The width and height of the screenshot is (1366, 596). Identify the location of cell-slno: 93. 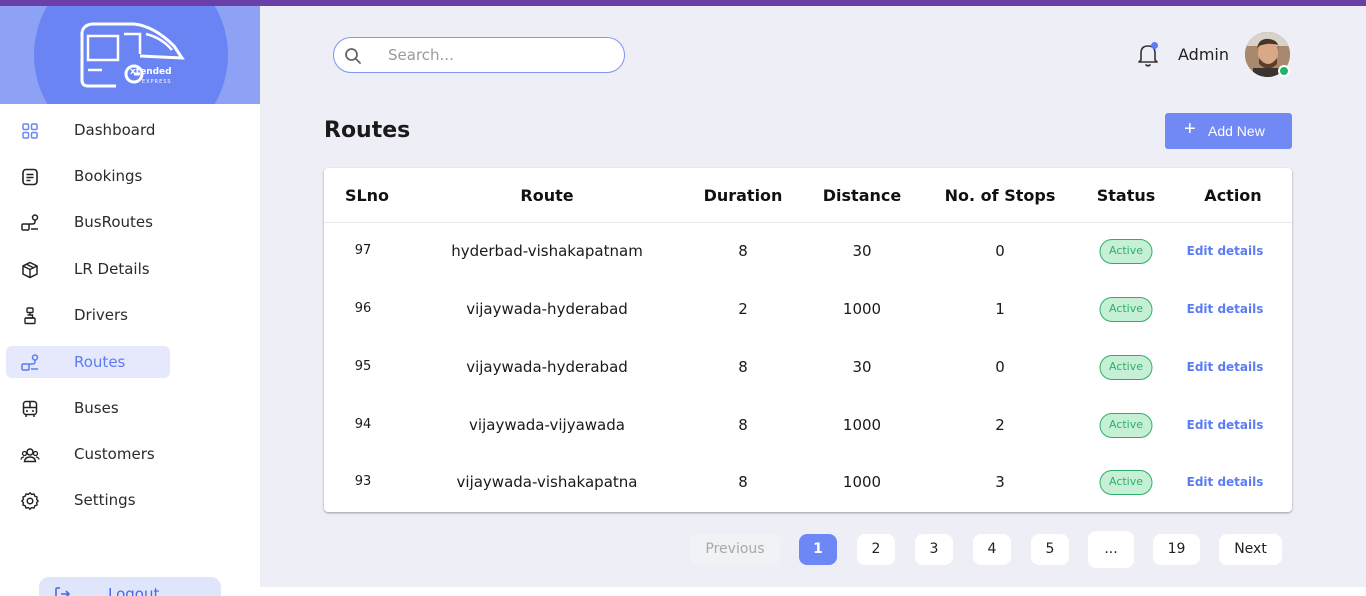
(363, 481).